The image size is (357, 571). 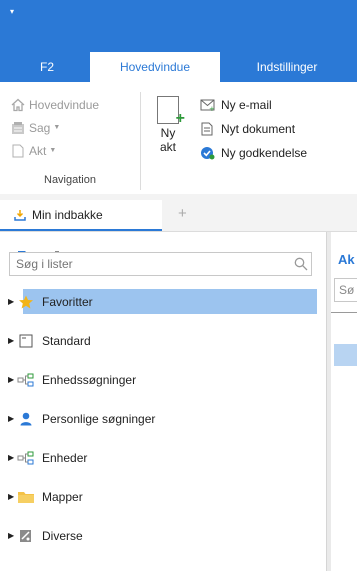 I want to click on new-document-icon, so click(x=208, y=129).